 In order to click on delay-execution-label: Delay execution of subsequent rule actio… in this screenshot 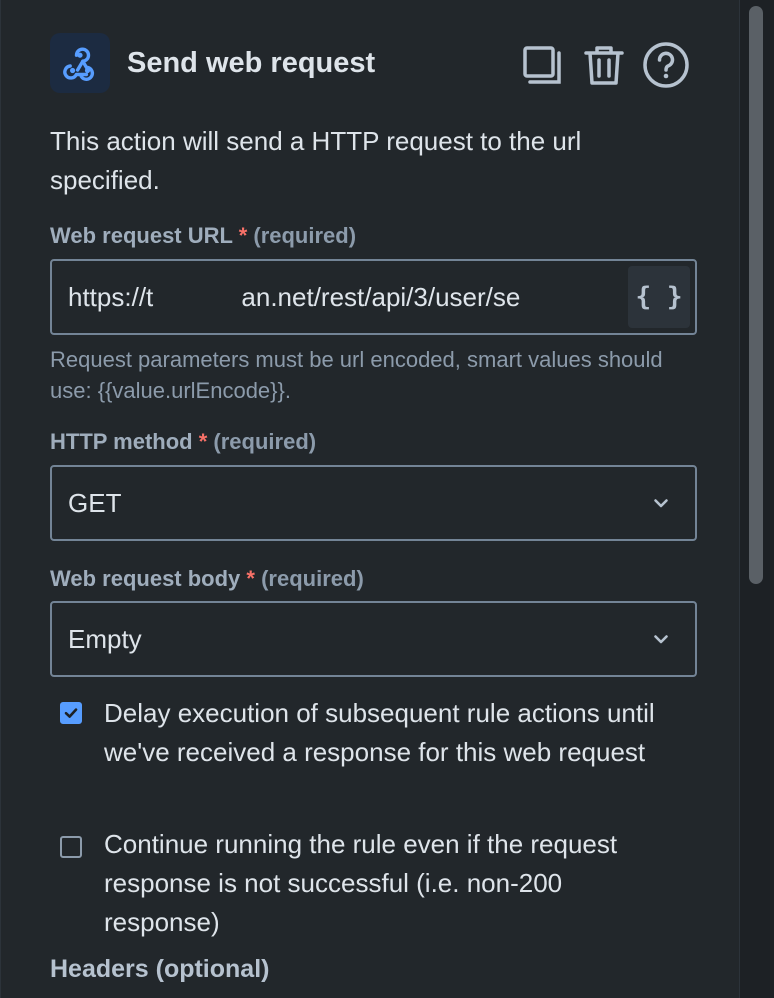, I will do `click(394, 733)`.